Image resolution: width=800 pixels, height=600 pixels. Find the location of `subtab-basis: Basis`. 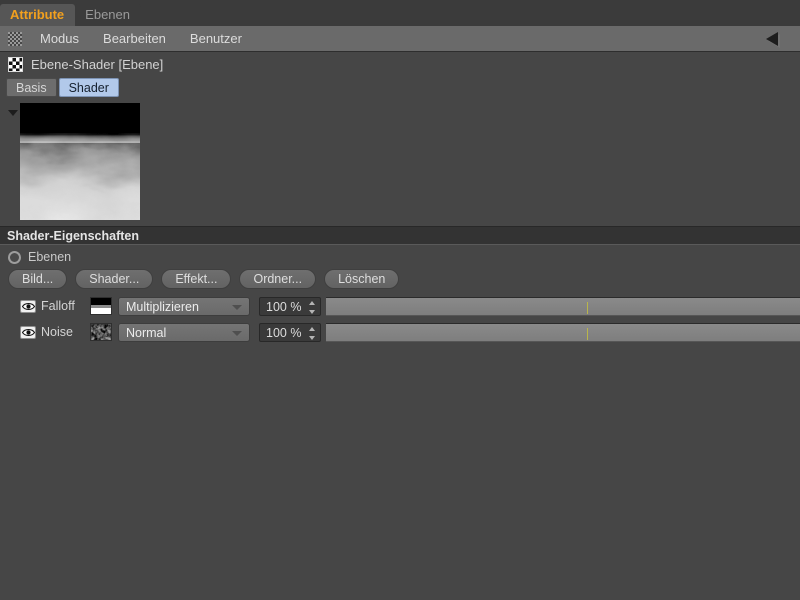

subtab-basis: Basis is located at coordinates (31, 87).